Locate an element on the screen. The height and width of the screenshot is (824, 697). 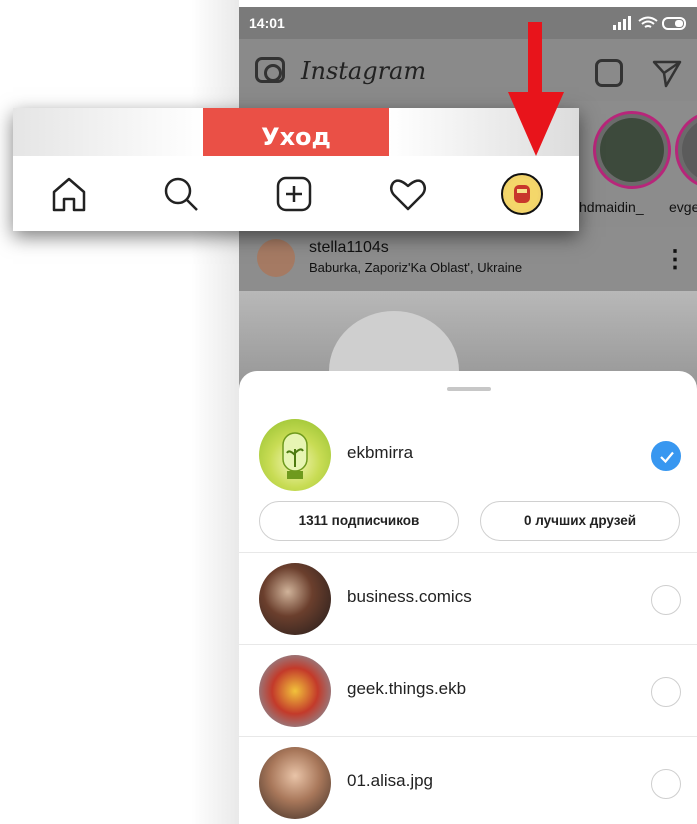
post-location: Baburka, Zaporiz'Ka Oblast', Ukraine is located at coordinates (415, 267).